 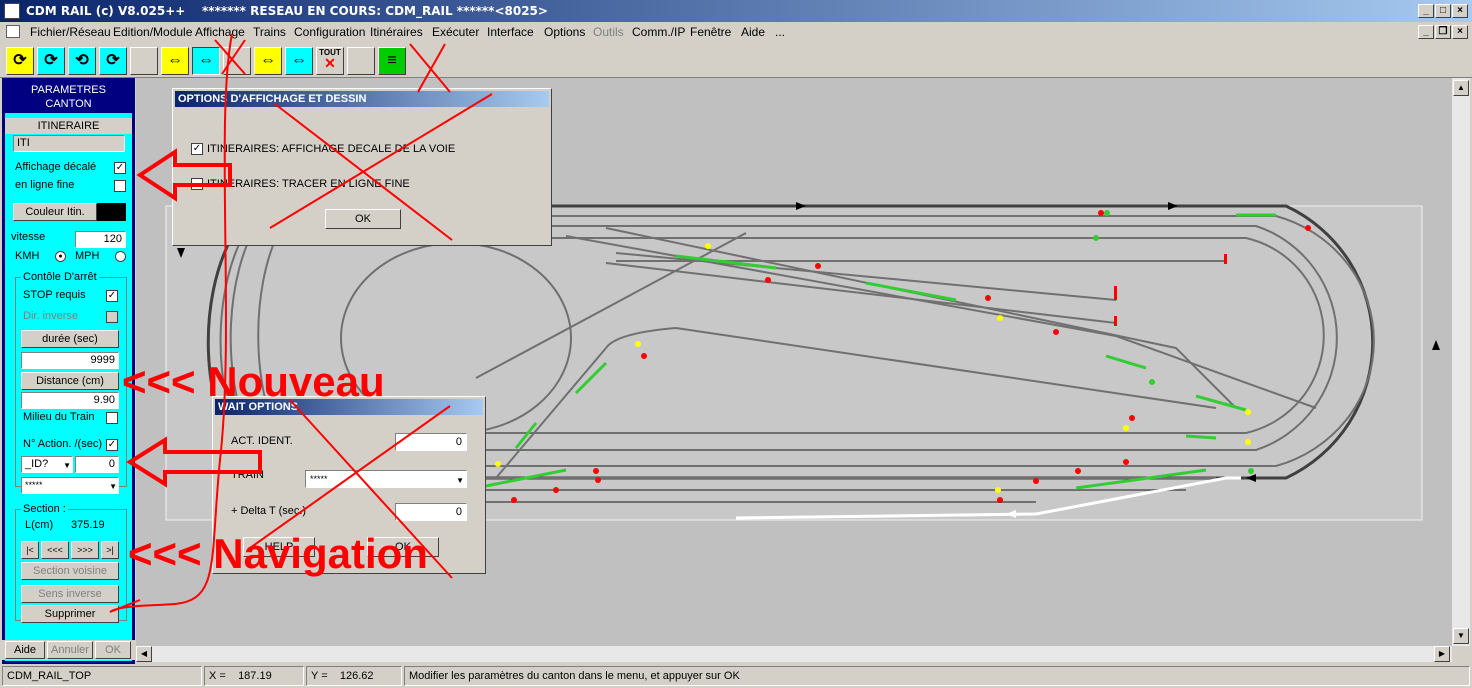 What do you see at coordinates (1461, 362) in the screenshot?
I see `vertical-scrollbar: ▲ ▼` at bounding box center [1461, 362].